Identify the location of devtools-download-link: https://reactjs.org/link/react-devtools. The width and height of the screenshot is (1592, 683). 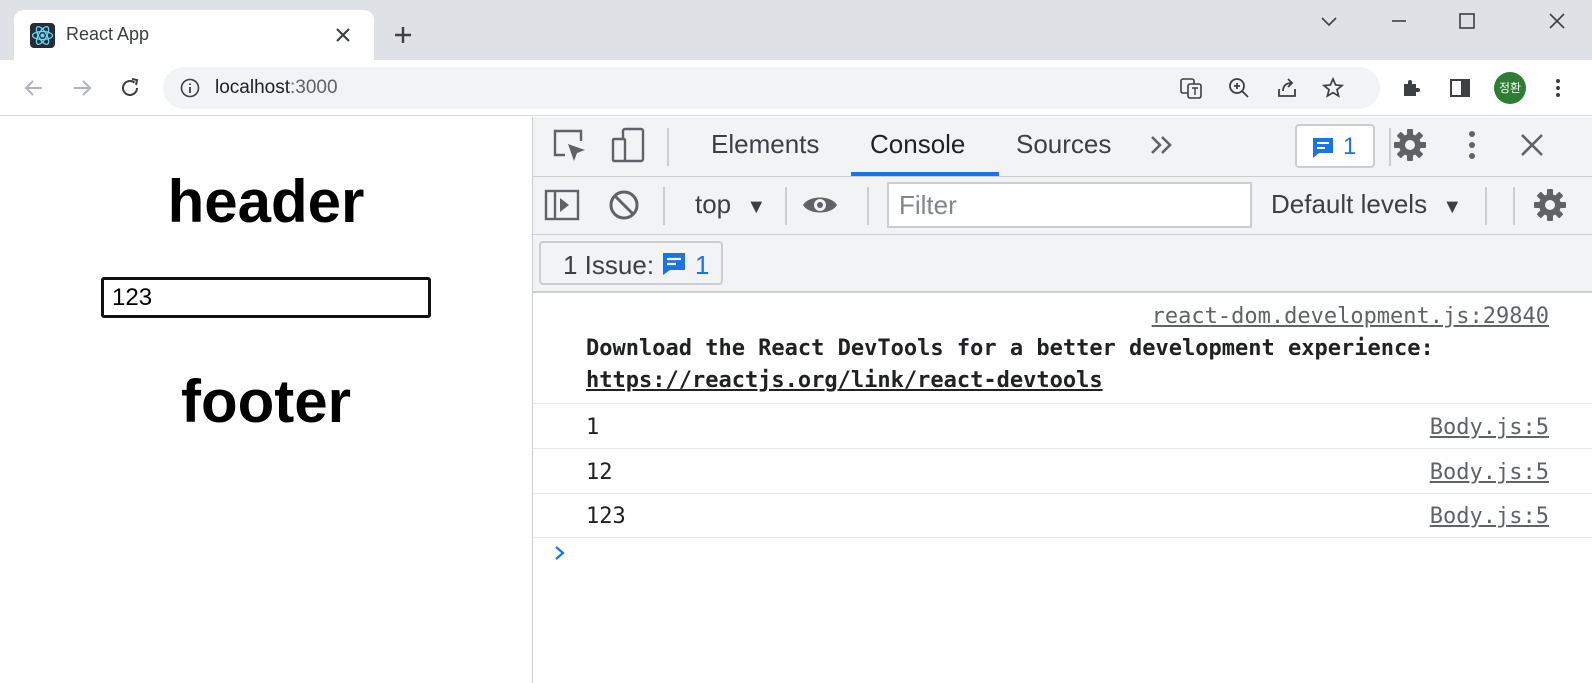
(844, 380).